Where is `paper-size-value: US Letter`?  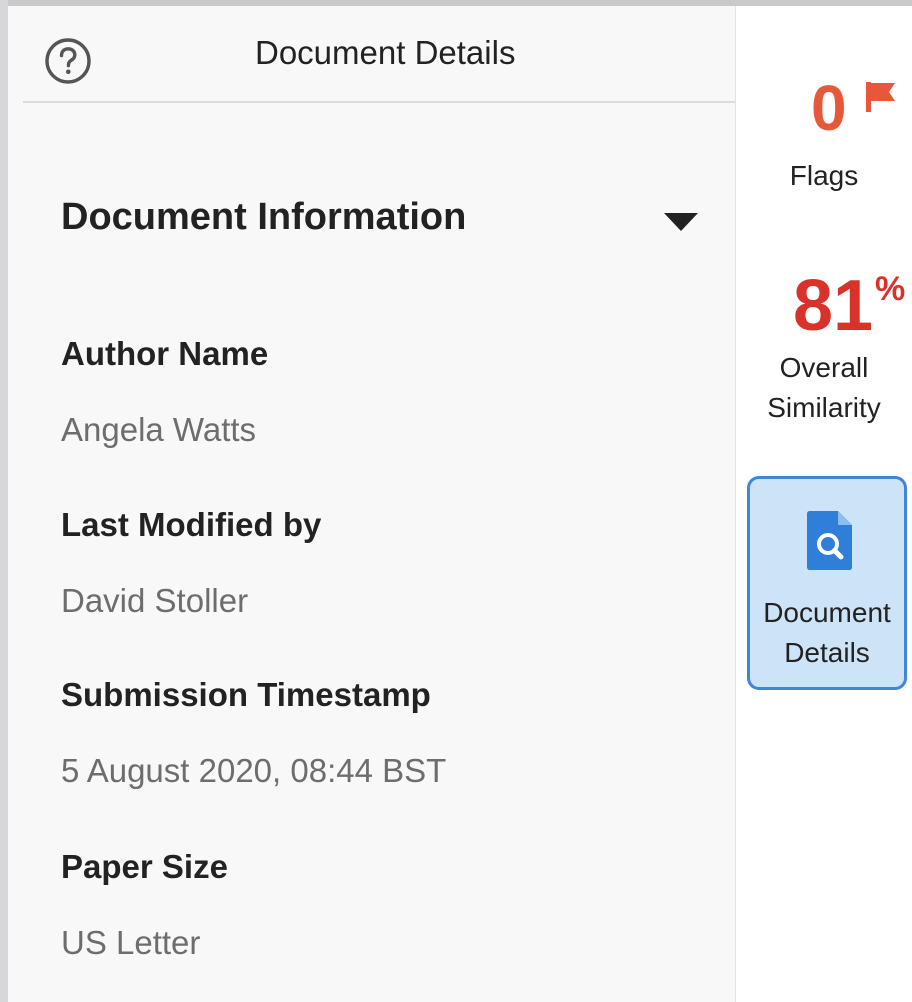 paper-size-value: US Letter is located at coordinates (131, 942).